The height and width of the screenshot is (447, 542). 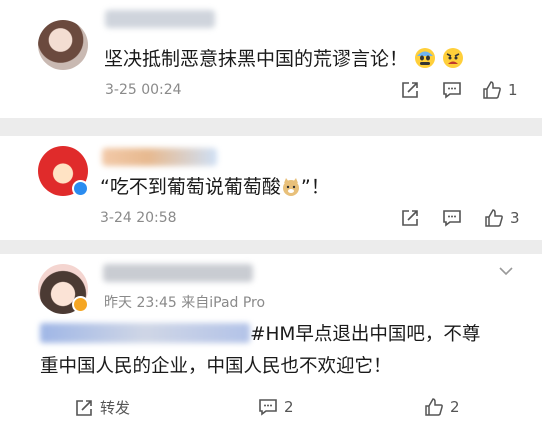 What do you see at coordinates (260, 335) in the screenshot?
I see `comment-text: #HM早点退出中国吧，不尊` at bounding box center [260, 335].